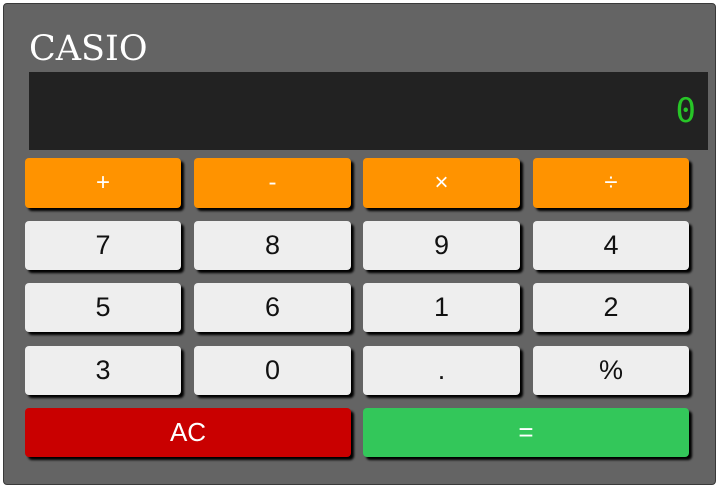 The width and height of the screenshot is (721, 489). I want to click on decimal-button: ., so click(441, 370).